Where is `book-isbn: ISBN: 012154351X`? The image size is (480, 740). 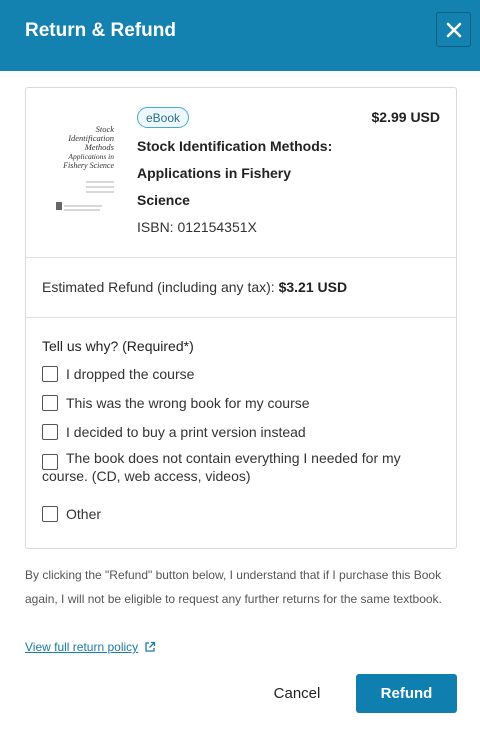
book-isbn: ISBN: 012154351X is located at coordinates (197, 227).